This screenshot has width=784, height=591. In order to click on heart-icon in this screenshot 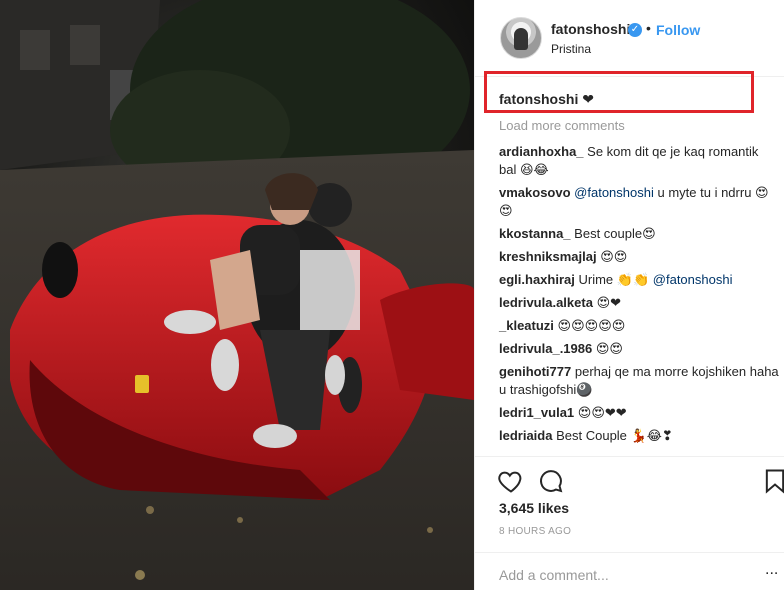, I will do `click(511, 481)`.